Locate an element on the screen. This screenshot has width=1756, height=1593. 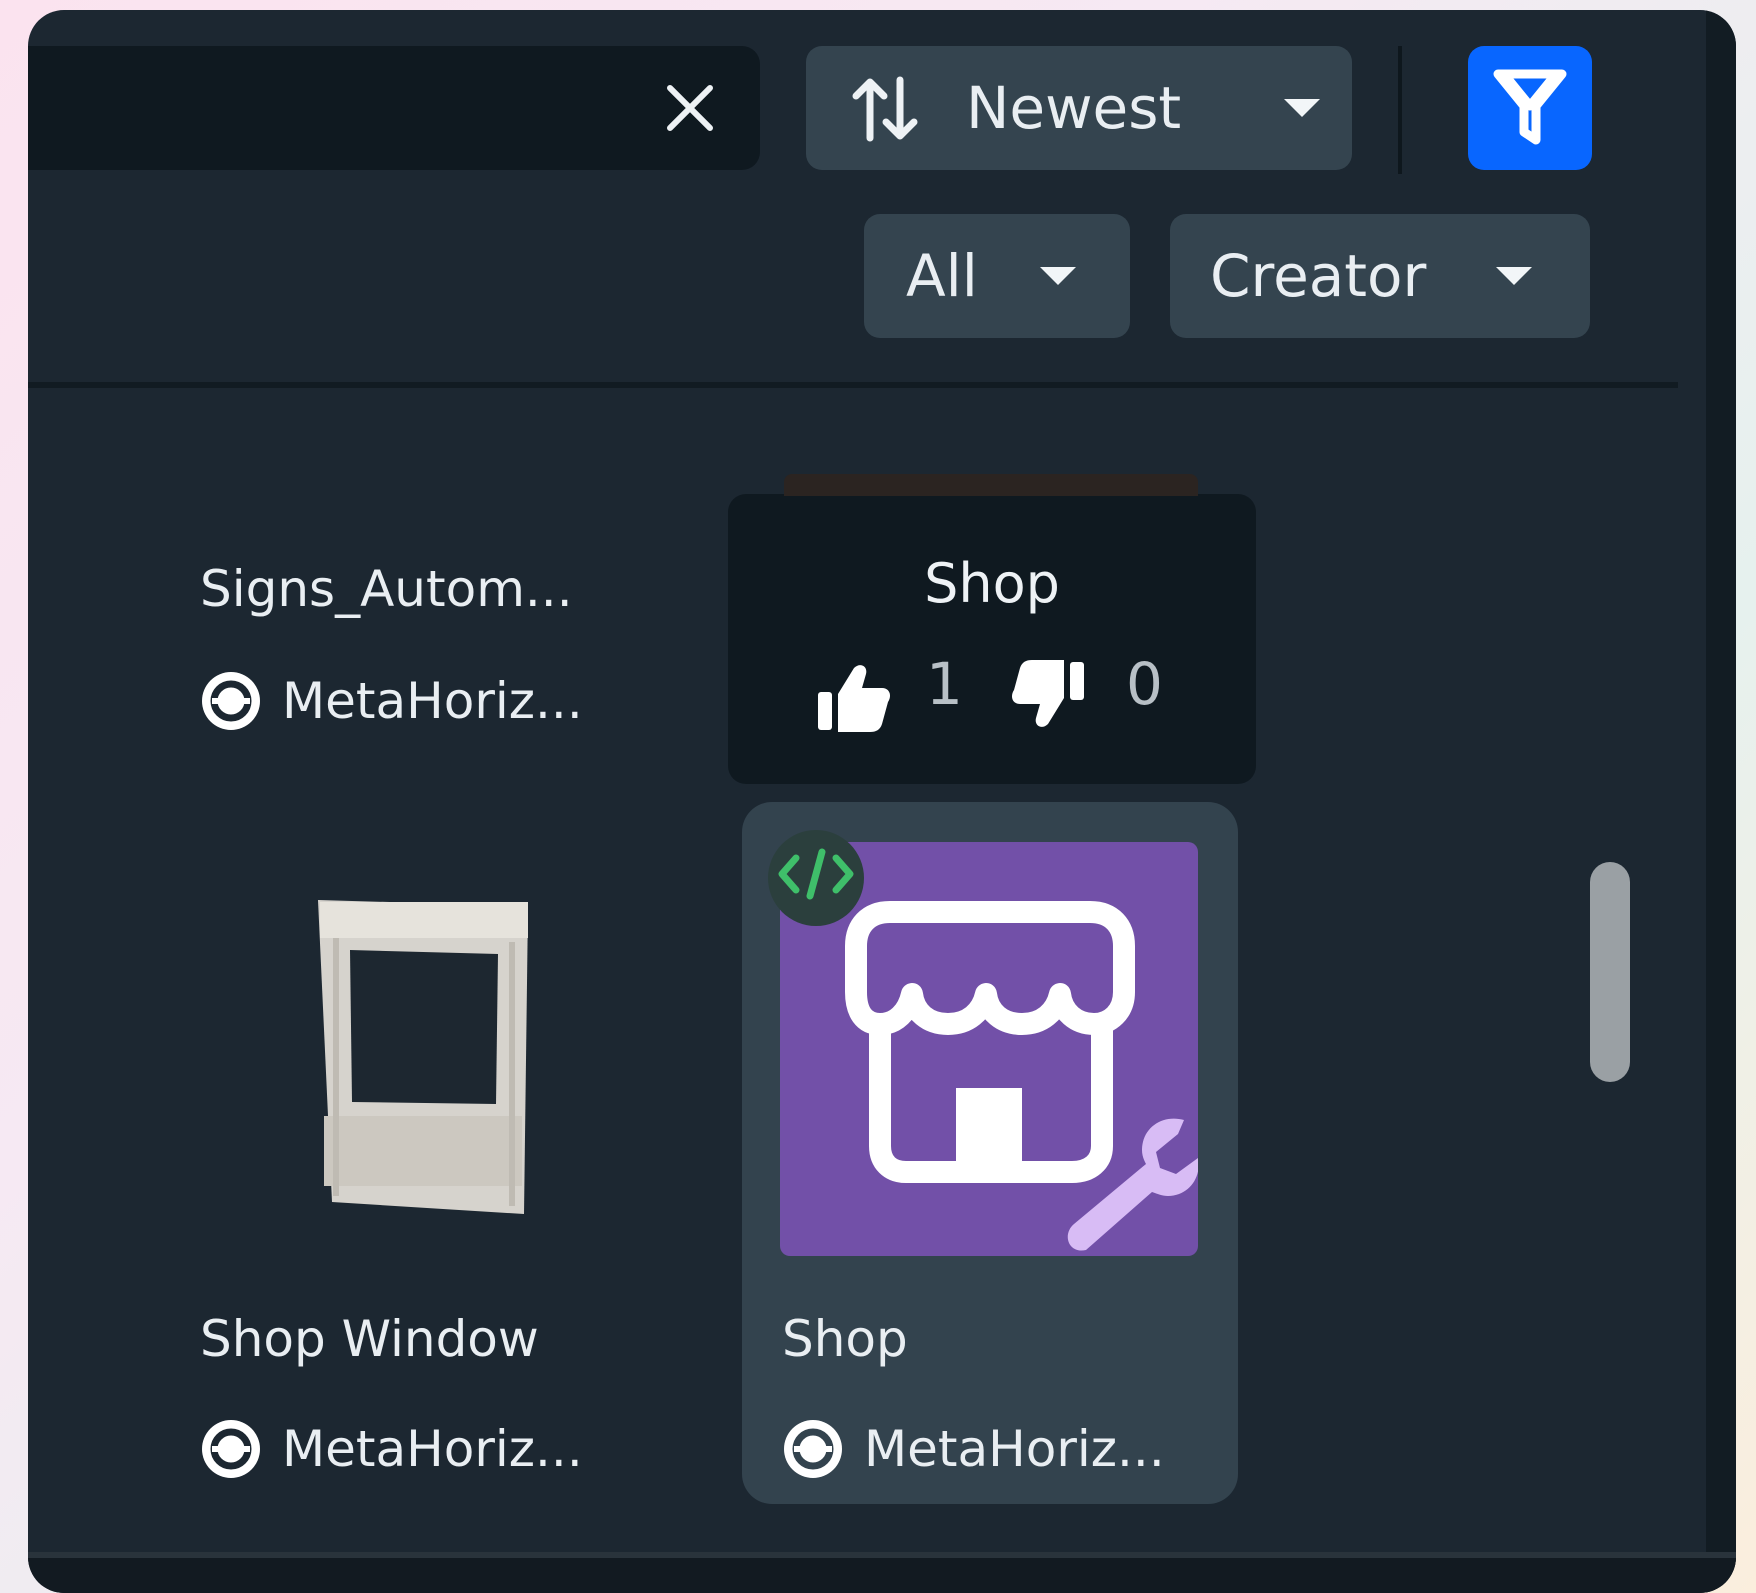
type-filter-label: All is located at coordinates (942, 276).